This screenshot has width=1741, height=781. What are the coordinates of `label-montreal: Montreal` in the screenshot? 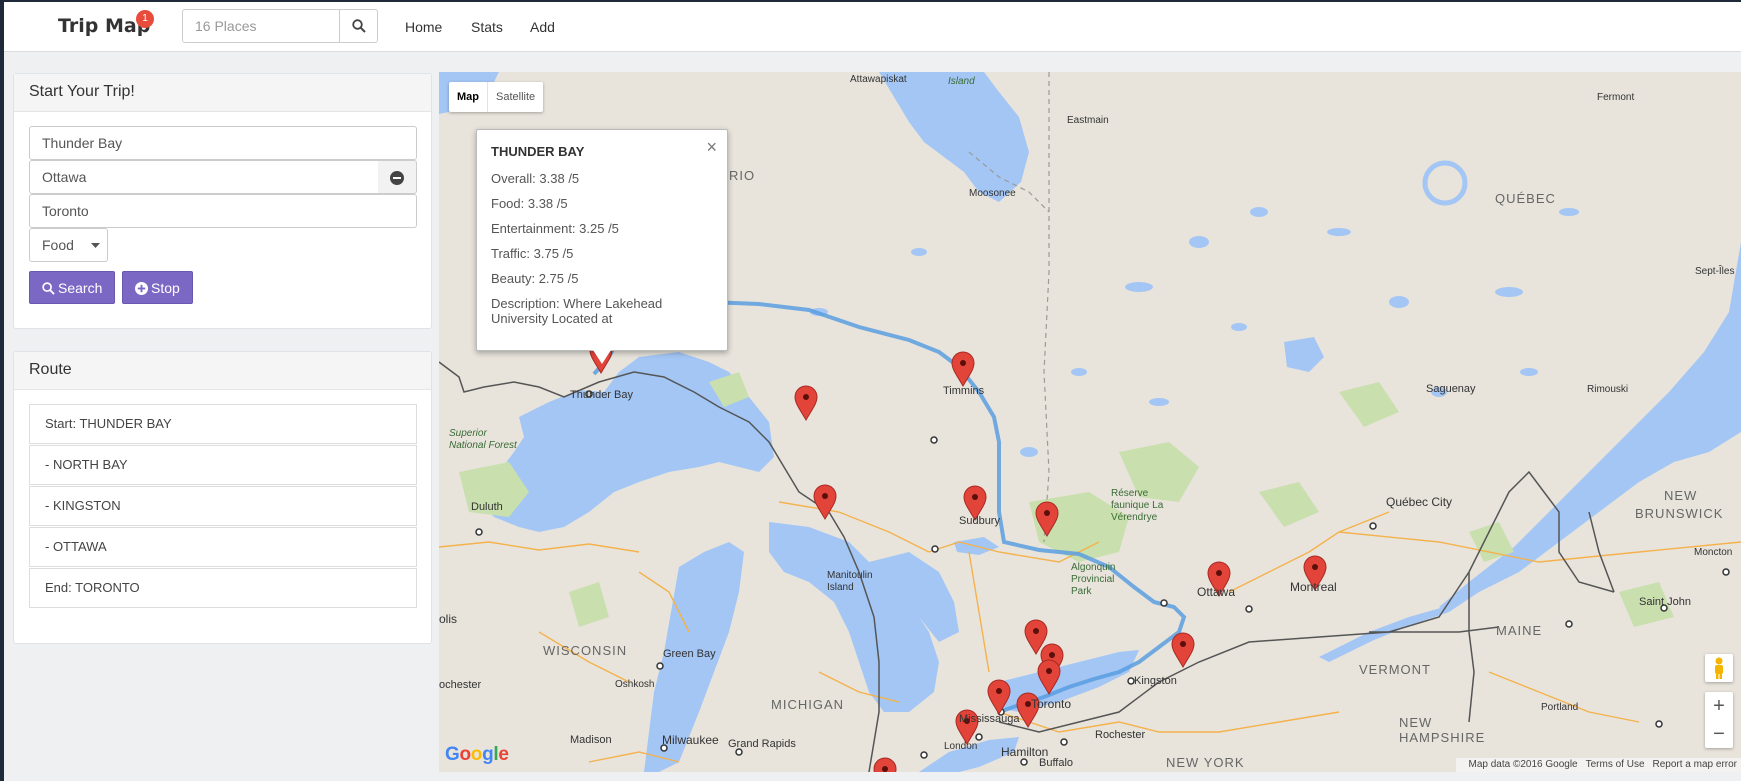 It's located at (1313, 587).